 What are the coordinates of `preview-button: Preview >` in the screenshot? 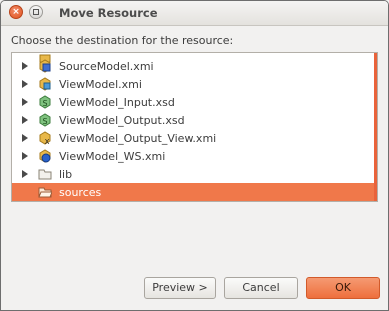 It's located at (180, 288).